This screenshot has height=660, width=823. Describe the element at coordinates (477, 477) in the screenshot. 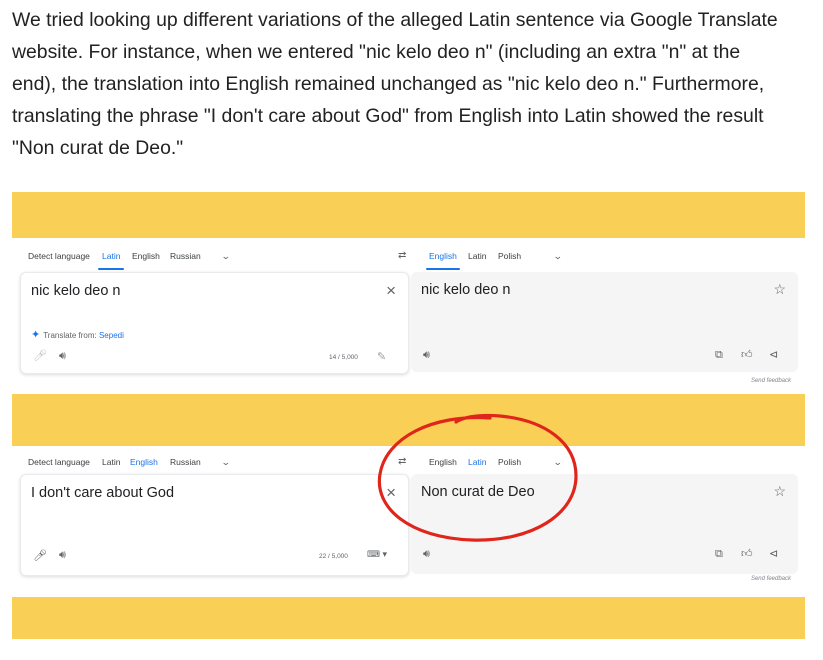

I see `red-circle-annotation` at that location.